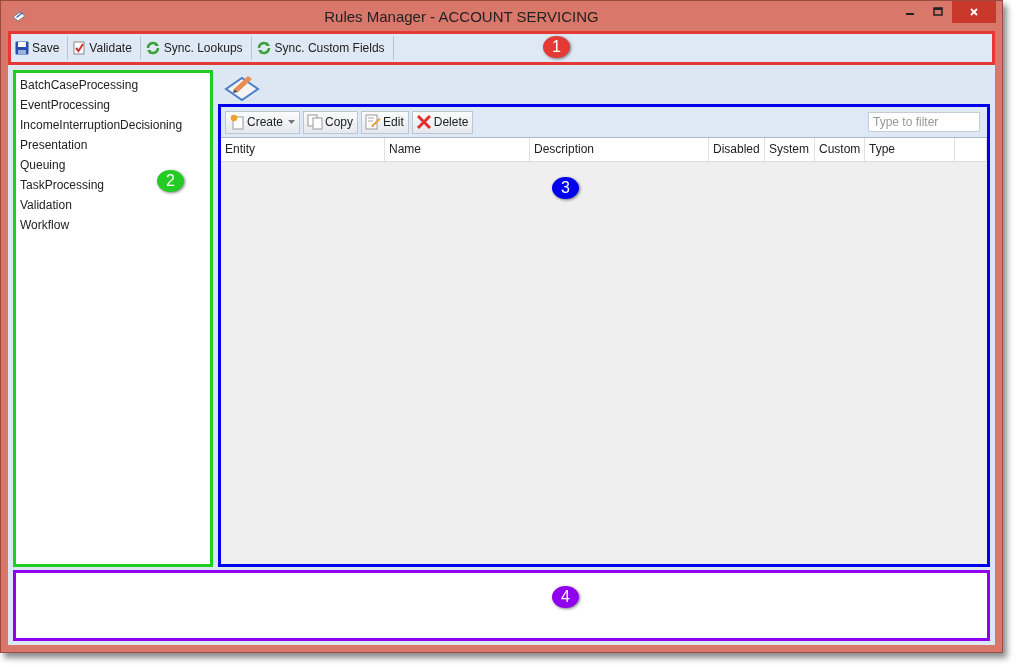 This screenshot has height=667, width=1017. Describe the element at coordinates (442, 122) in the screenshot. I see `toolbar-button: Delete` at that location.